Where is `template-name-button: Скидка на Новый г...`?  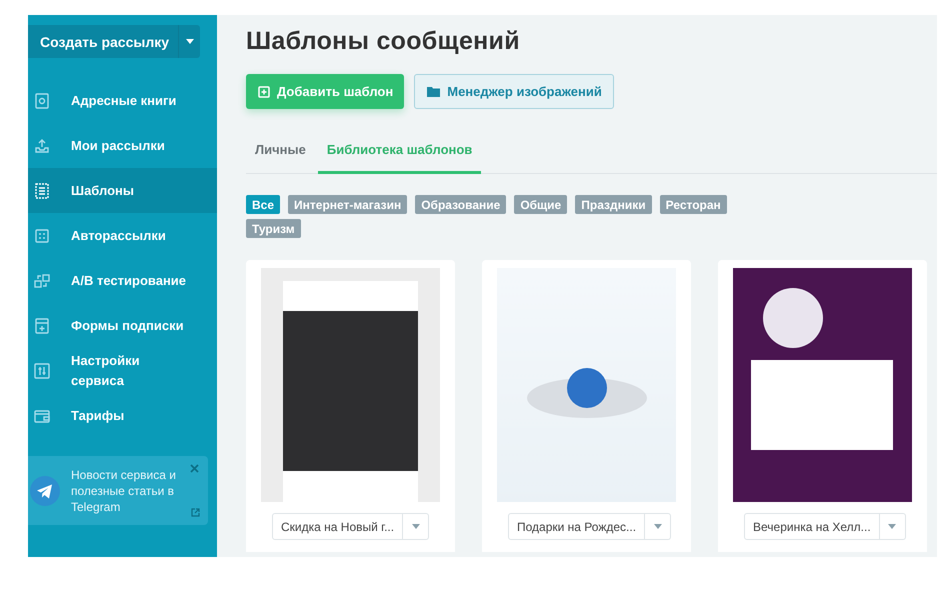
template-name-button: Скидка на Новый г... is located at coordinates (338, 526).